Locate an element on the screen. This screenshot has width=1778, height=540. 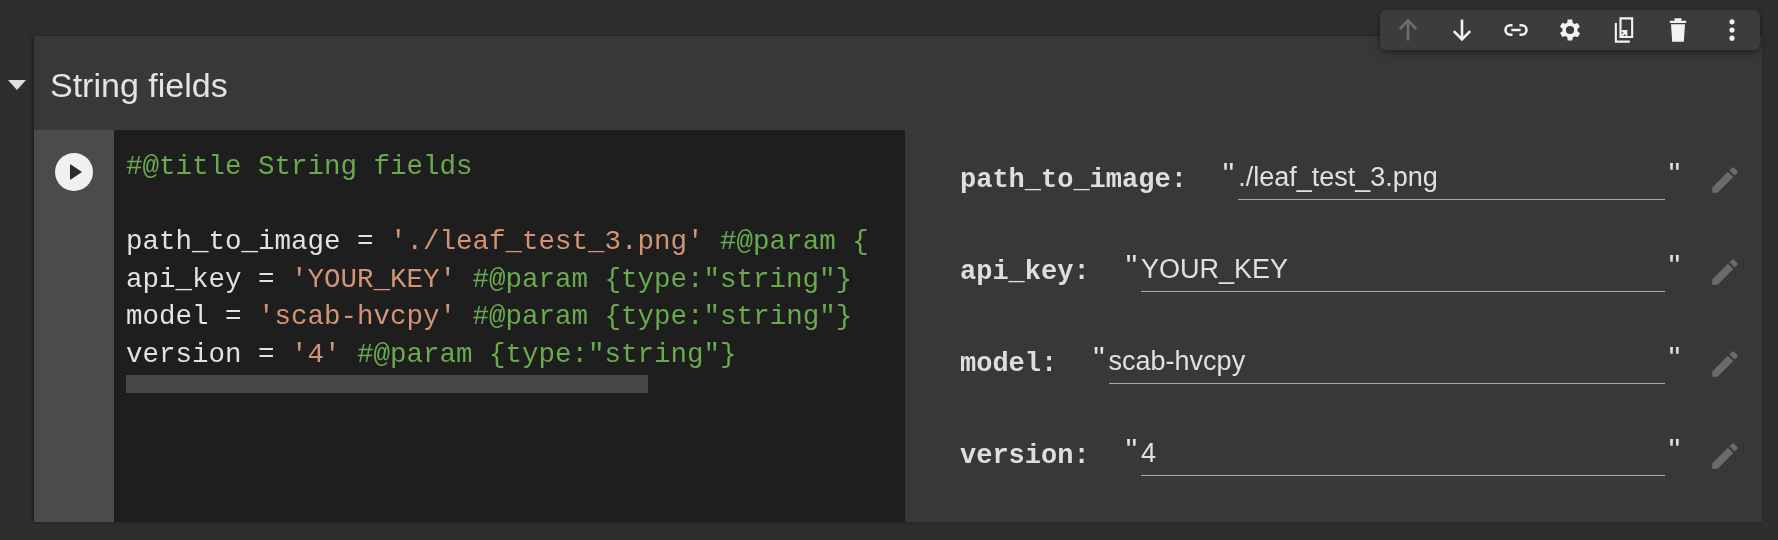
code-line: api_key = 'YOUR_KEY' #@param {type:"string"} is located at coordinates (489, 279).